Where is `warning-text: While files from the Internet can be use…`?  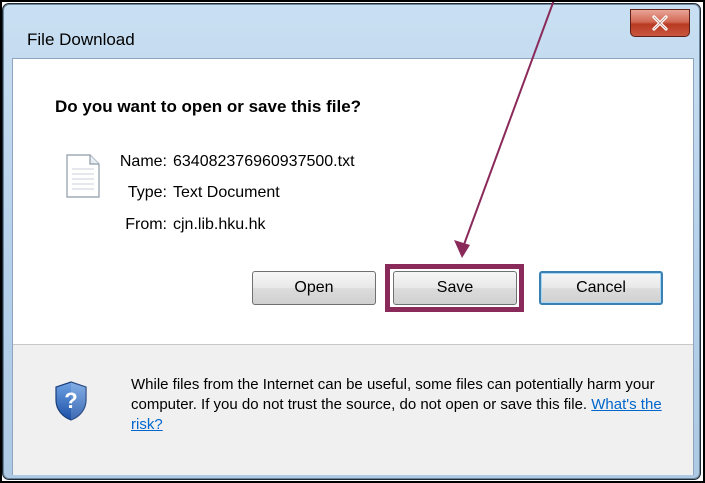
warning-text: While files from the Internet can be use… is located at coordinates (393, 394).